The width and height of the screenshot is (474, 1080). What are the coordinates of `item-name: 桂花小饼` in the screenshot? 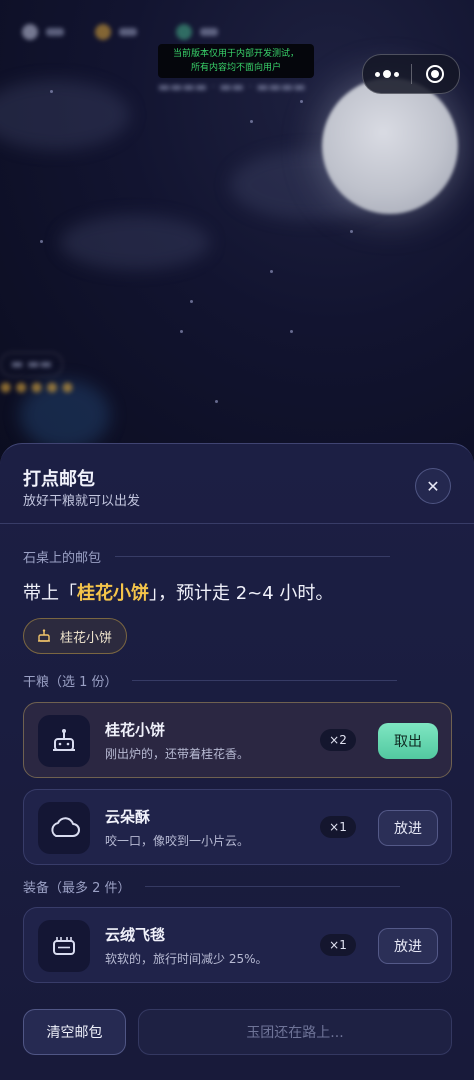 It's located at (135, 730).